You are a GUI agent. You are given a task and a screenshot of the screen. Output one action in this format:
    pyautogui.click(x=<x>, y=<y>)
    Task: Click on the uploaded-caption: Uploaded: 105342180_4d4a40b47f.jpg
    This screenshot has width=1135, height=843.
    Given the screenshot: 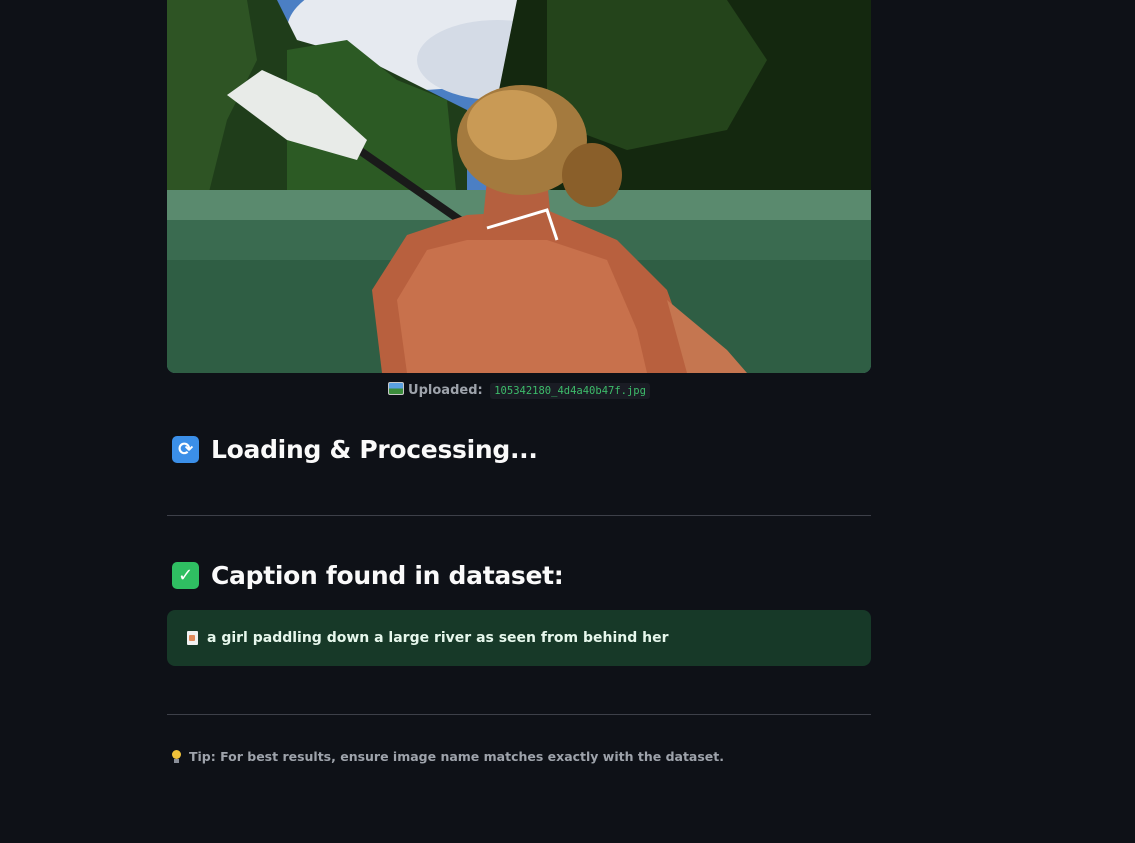 What is the action you would take?
    pyautogui.click(x=519, y=390)
    